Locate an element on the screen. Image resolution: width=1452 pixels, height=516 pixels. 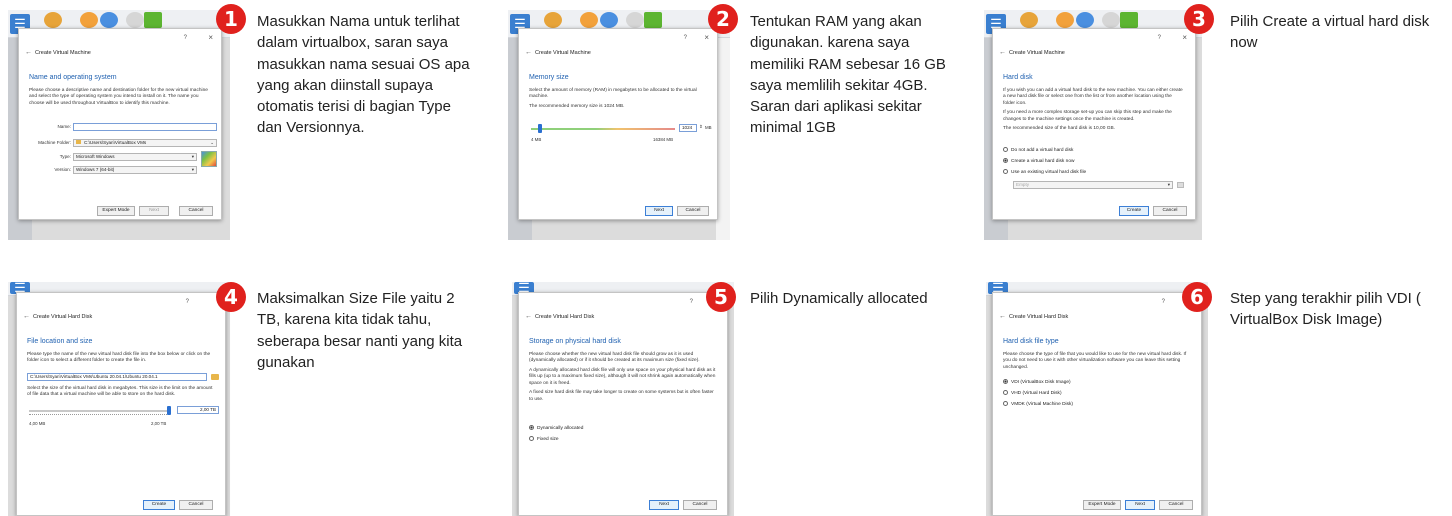
radio-label: VHD (Virtual Hard Disk) is located at coordinates (1036, 393).